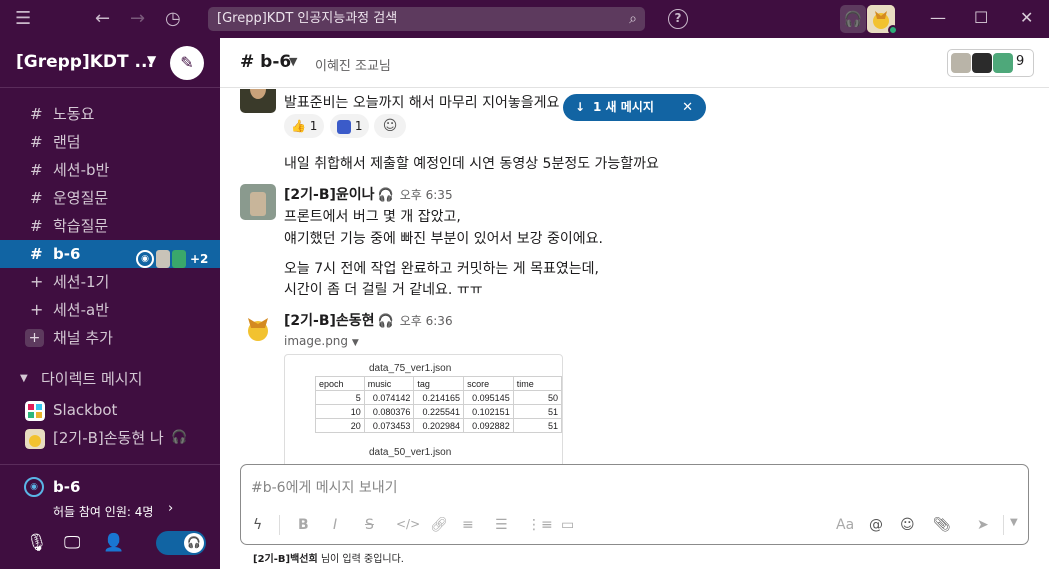 Image resolution: width=1049 pixels, height=569 pixels. I want to click on sidebar-item-channel: # 랜덤, so click(110, 142).